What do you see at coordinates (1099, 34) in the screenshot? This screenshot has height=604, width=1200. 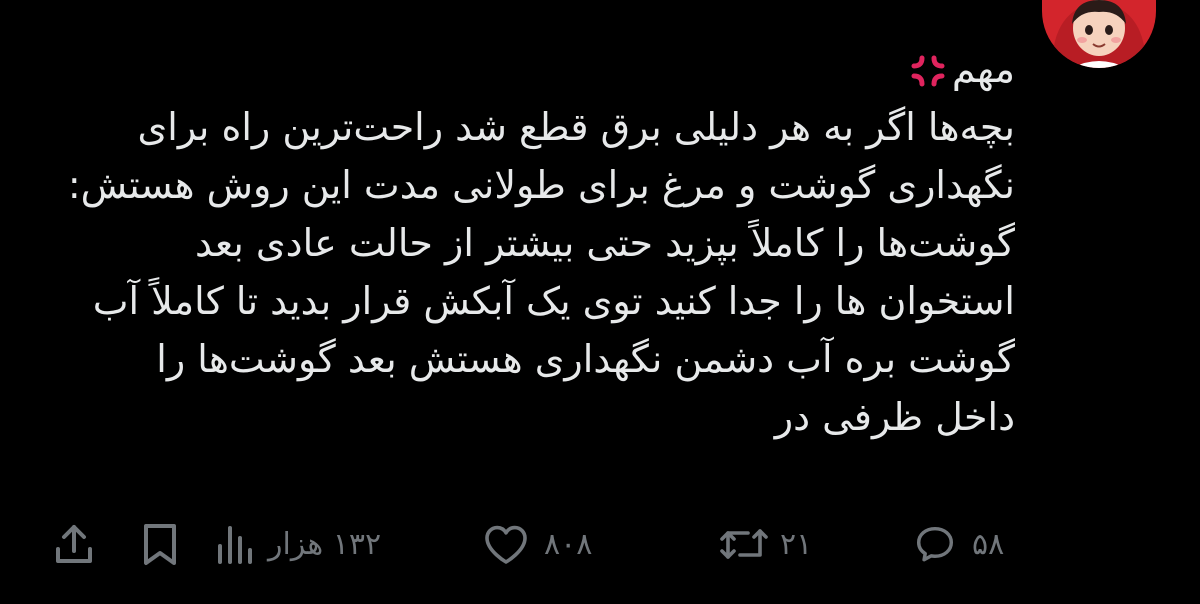 I see `avatar` at bounding box center [1099, 34].